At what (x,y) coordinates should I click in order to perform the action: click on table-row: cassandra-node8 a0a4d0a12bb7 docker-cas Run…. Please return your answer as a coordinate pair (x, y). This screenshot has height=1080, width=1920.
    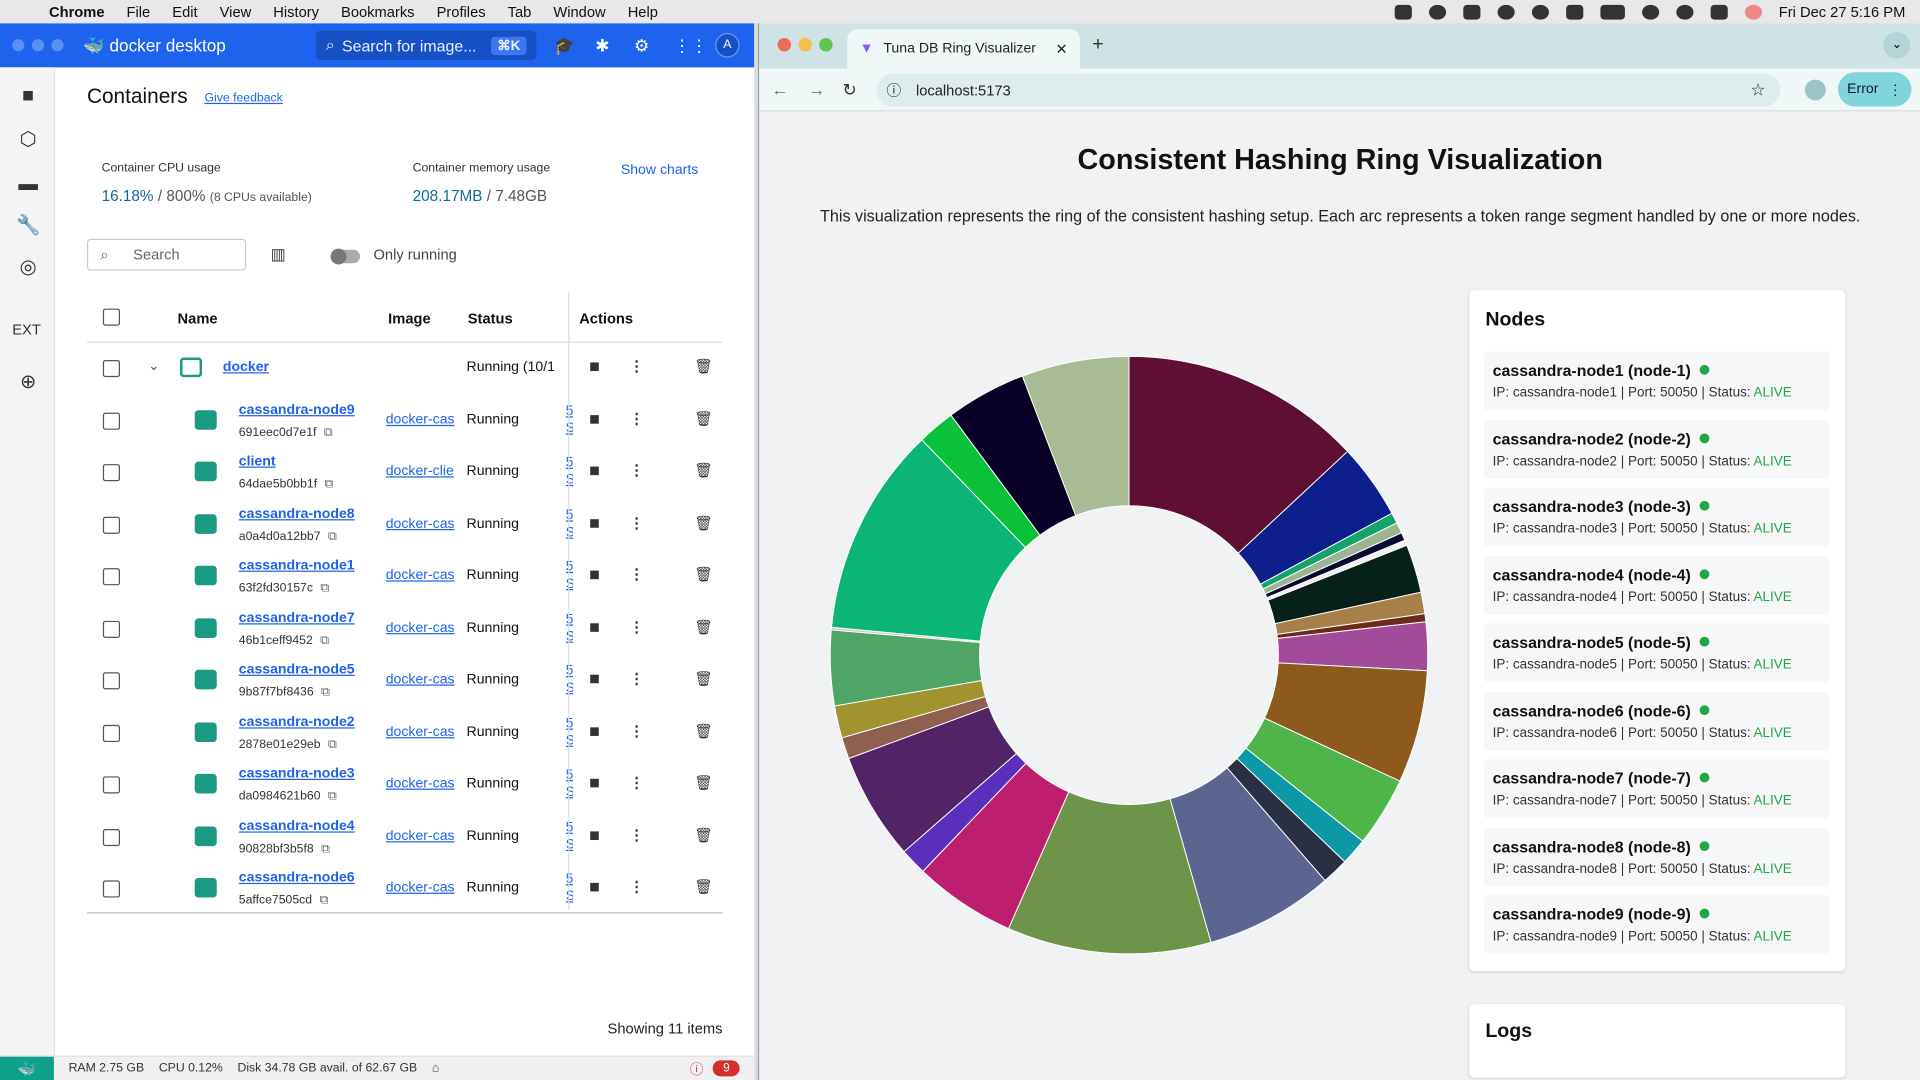
    Looking at the image, I should click on (405, 525).